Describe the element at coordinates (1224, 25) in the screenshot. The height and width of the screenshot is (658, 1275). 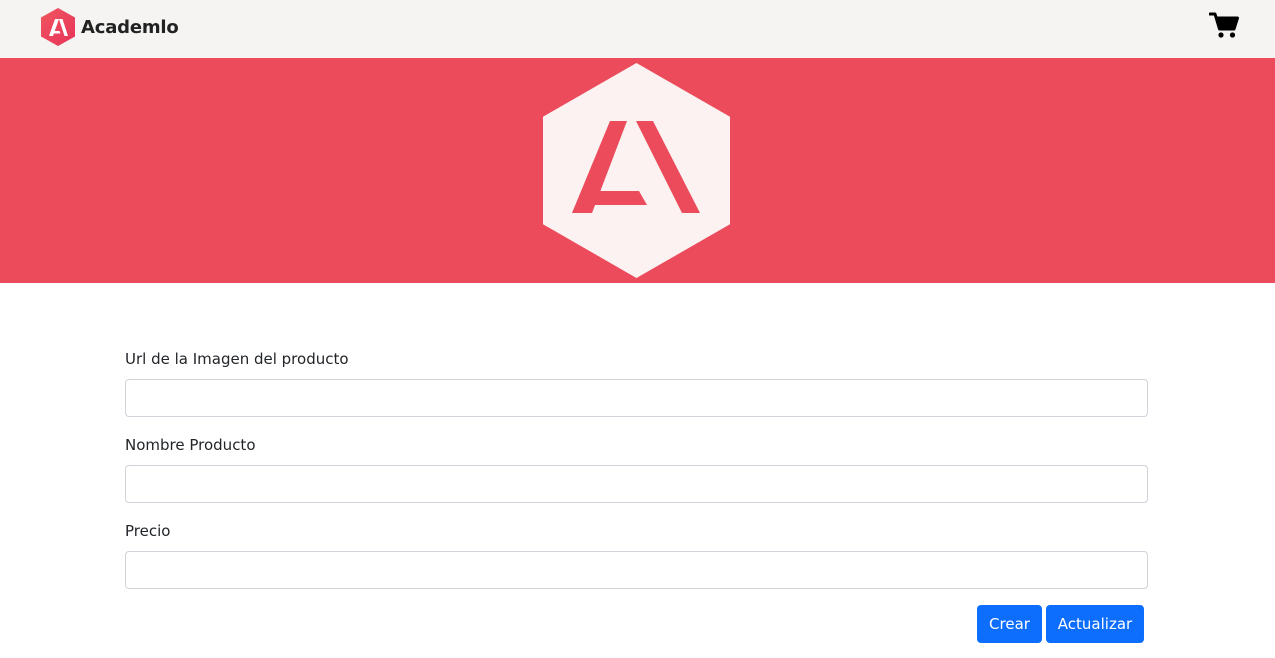
I see `cart-icon` at that location.